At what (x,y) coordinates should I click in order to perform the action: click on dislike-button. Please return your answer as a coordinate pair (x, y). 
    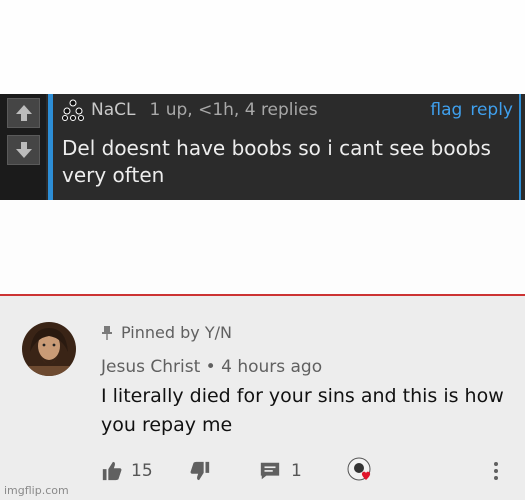
    Looking at the image, I should click on (200, 471).